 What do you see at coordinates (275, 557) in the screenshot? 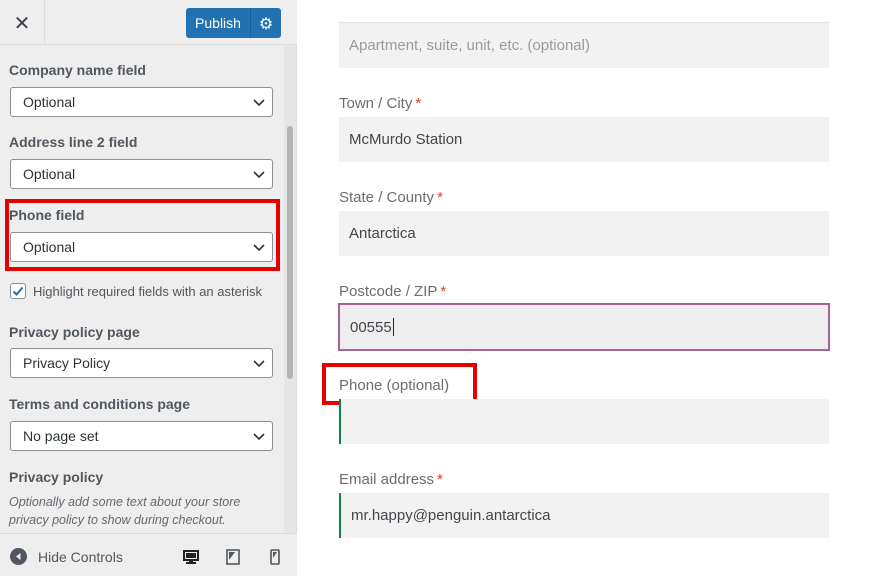
I see `mobile-icon` at bounding box center [275, 557].